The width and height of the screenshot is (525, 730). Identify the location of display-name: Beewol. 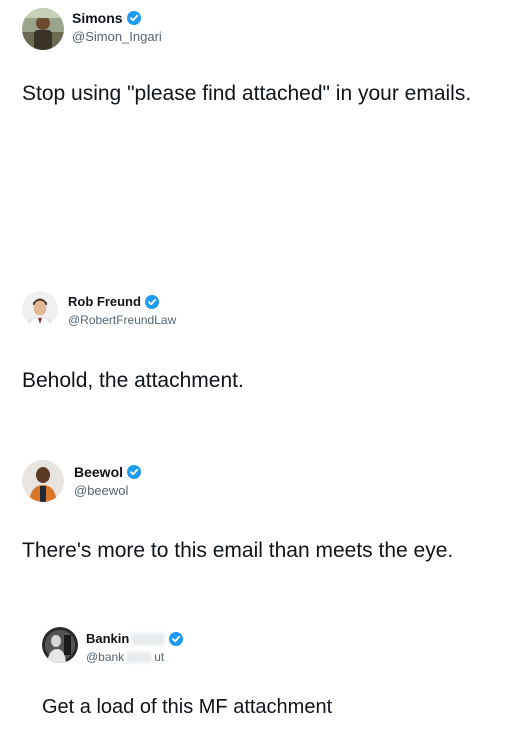
(98, 472).